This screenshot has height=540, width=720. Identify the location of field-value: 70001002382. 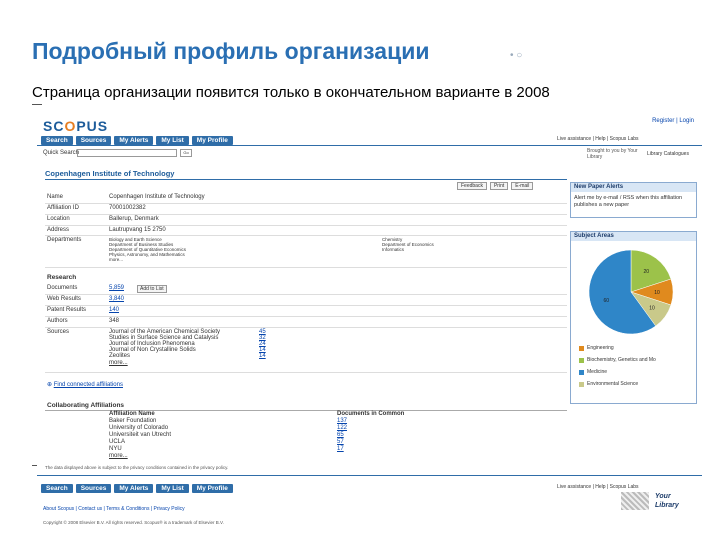
(127, 208).